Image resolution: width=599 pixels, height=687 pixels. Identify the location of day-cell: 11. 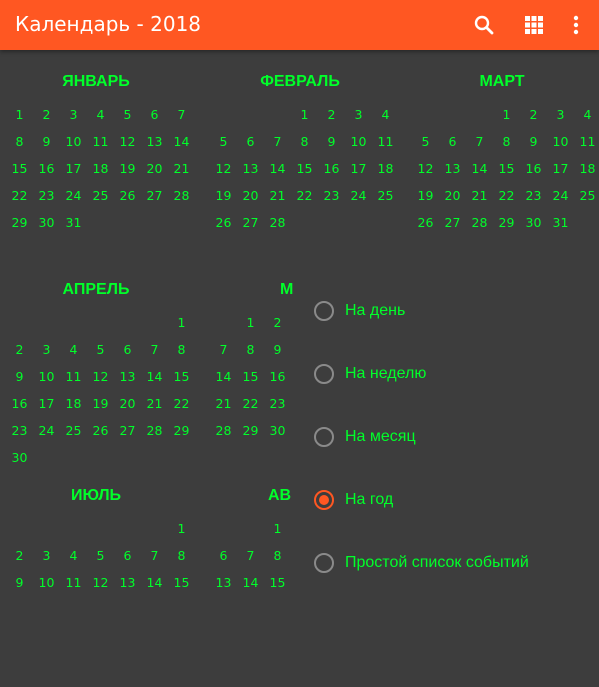
(100, 141).